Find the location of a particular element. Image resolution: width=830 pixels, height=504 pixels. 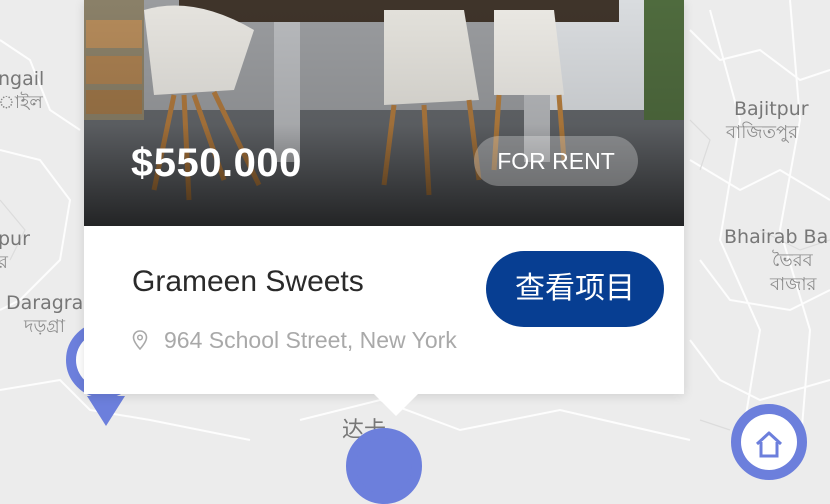

map-pin-tail is located at coordinates (106, 411).